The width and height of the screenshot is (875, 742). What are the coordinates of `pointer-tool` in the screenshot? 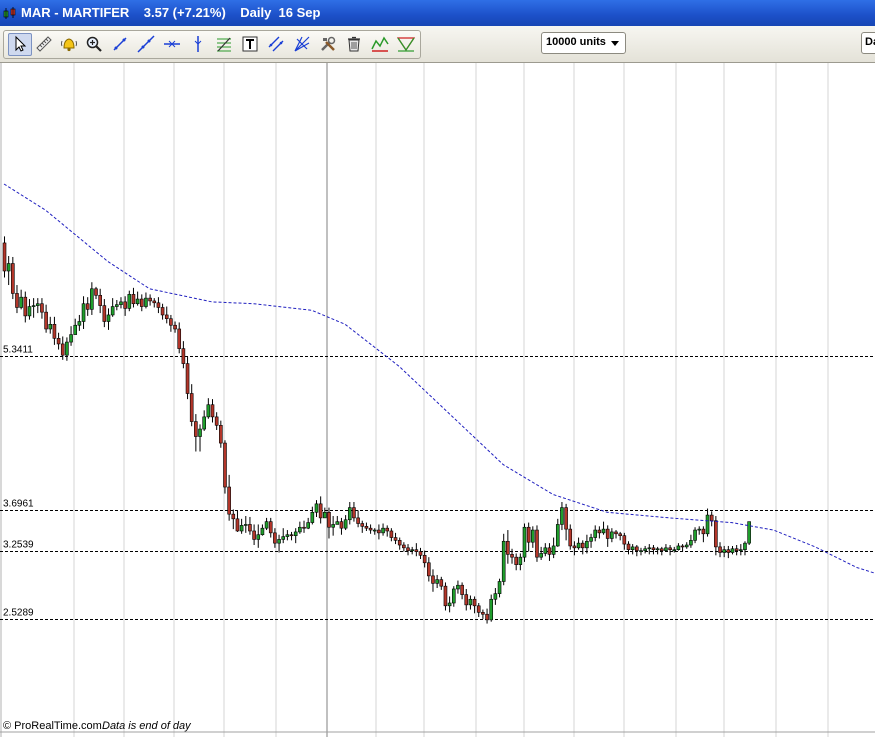 It's located at (20, 44).